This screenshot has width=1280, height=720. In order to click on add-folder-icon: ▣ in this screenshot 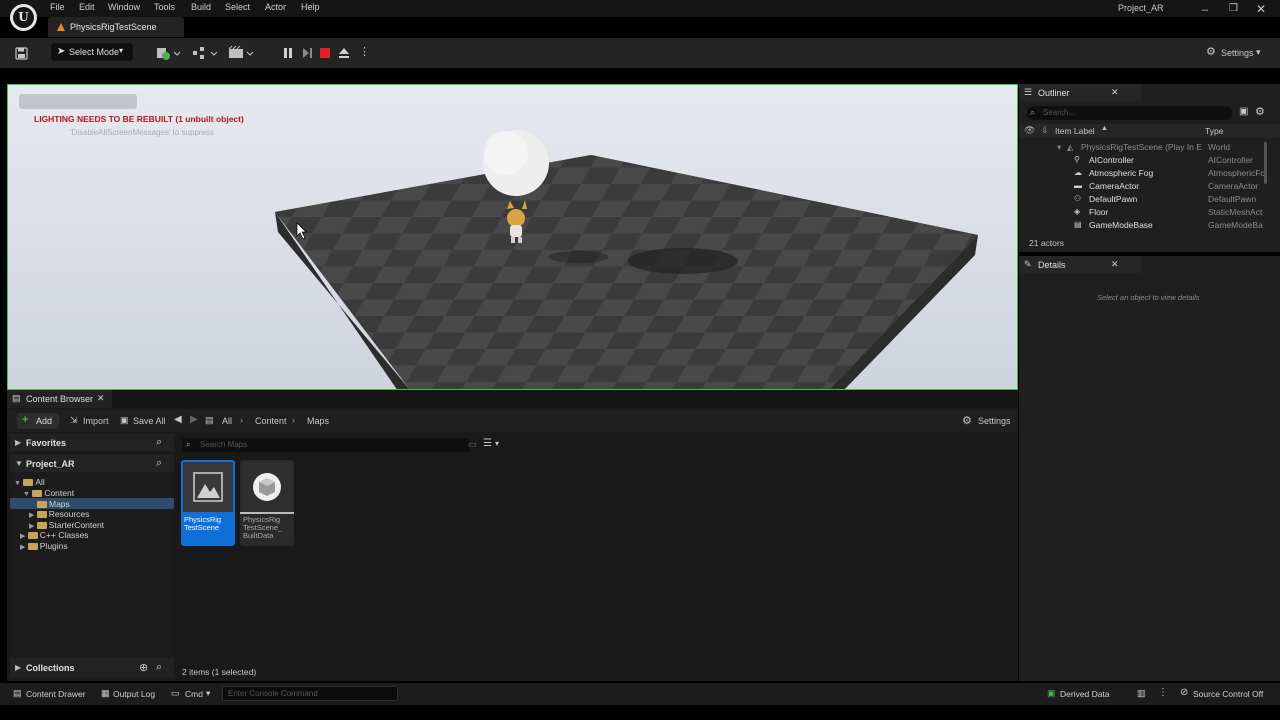, I will do `click(1243, 111)`.